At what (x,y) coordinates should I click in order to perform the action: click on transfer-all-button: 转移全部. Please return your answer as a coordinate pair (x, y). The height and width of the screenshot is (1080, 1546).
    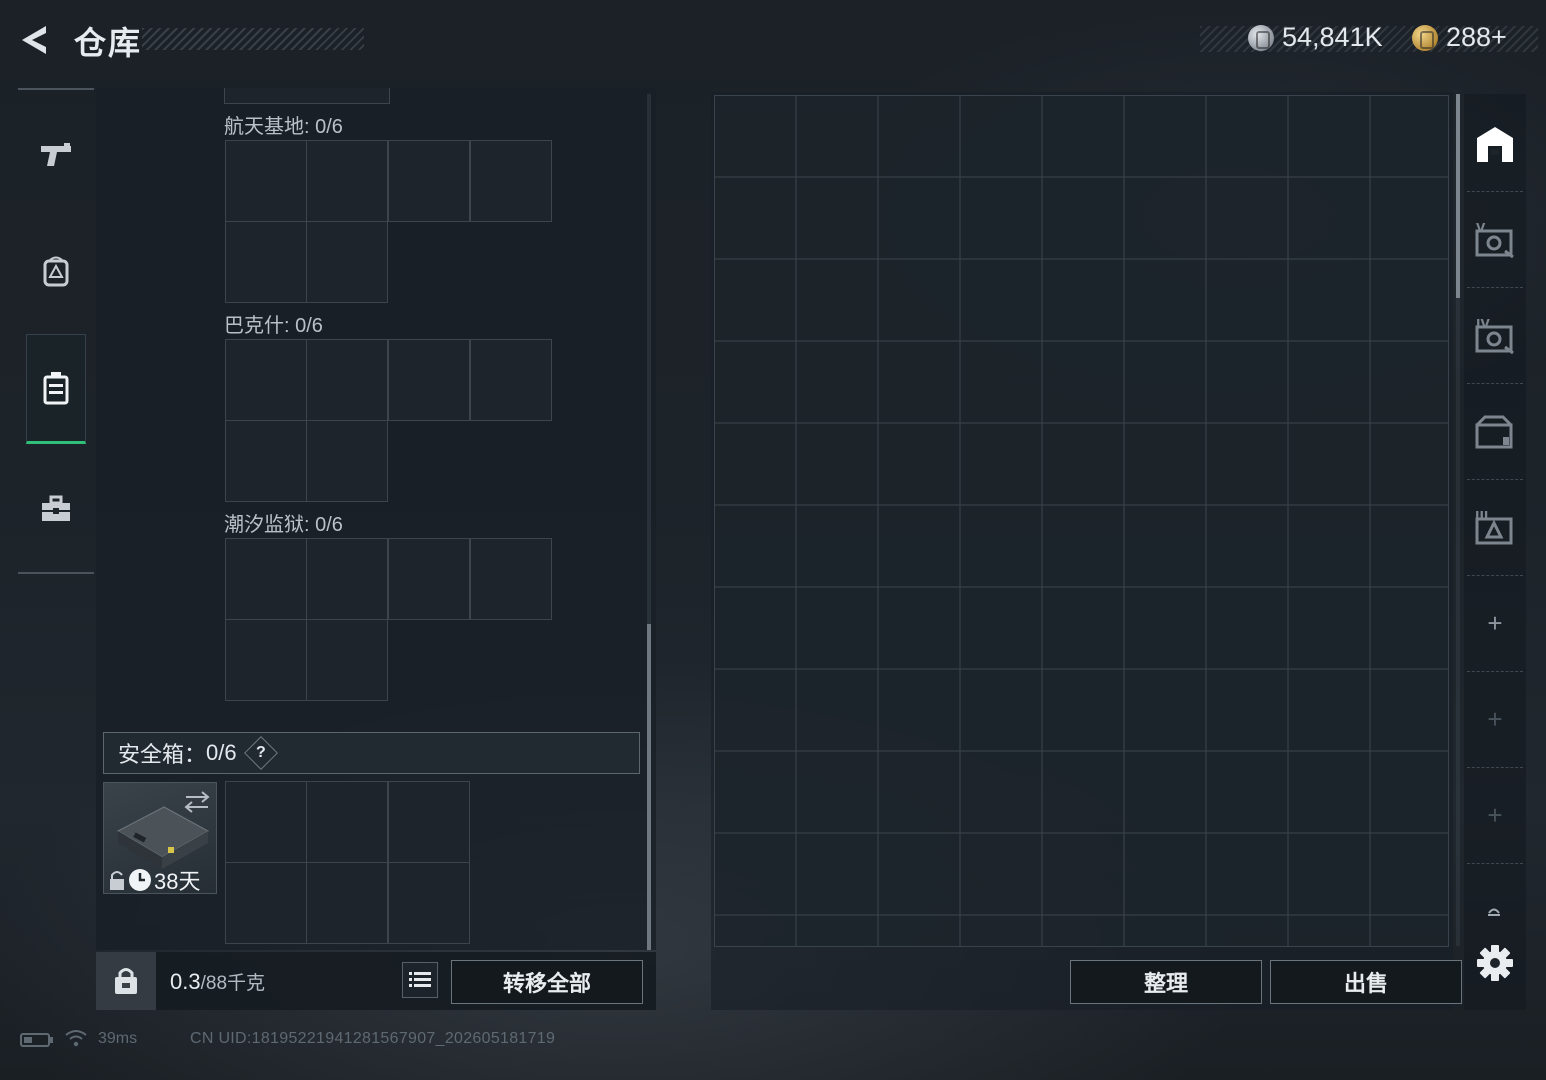
    Looking at the image, I should click on (547, 982).